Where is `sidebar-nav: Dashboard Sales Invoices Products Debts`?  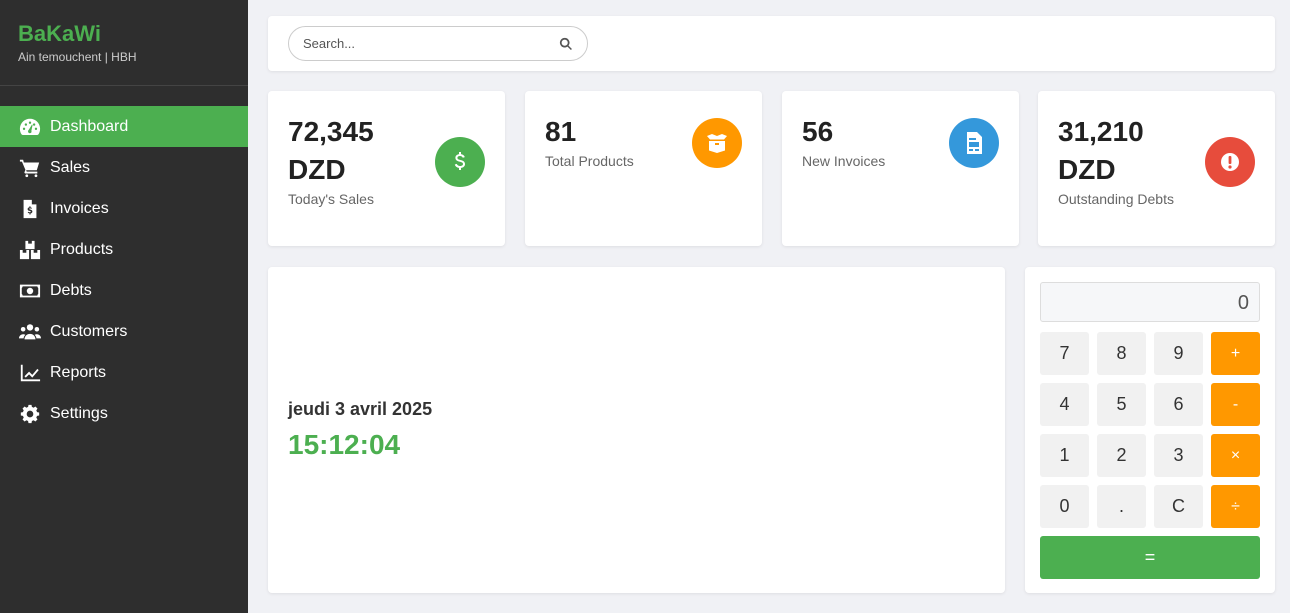 sidebar-nav: Dashboard Sales Invoices Products Debts is located at coordinates (124, 270).